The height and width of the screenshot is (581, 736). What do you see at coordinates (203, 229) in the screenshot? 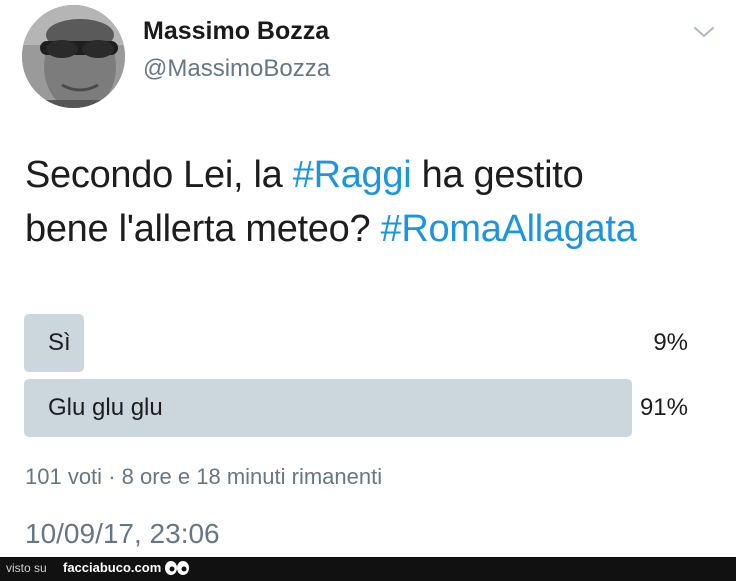
I see `tweet-text-segment: bene l'allerta meteo?` at bounding box center [203, 229].